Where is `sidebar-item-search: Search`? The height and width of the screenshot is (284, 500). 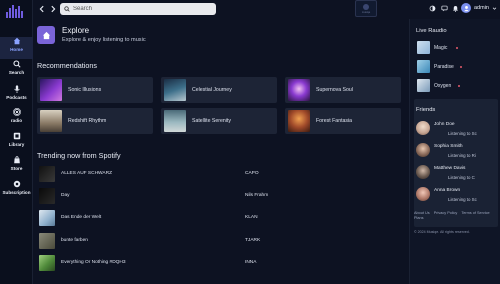
sidebar-item-search: Search is located at coordinates (16, 71).